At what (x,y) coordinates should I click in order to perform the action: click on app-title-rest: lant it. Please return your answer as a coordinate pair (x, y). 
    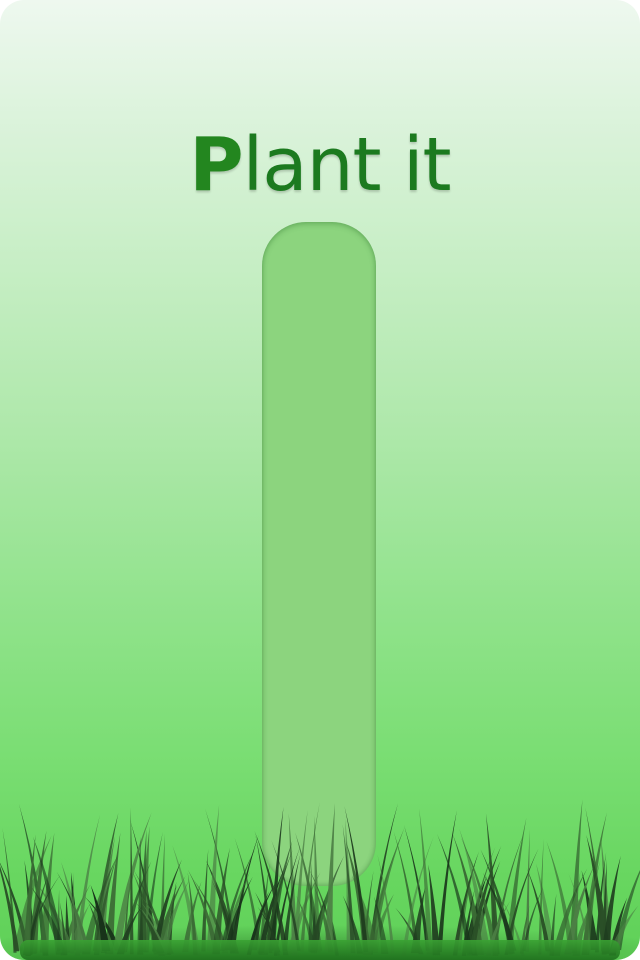
    Looking at the image, I should click on (347, 165).